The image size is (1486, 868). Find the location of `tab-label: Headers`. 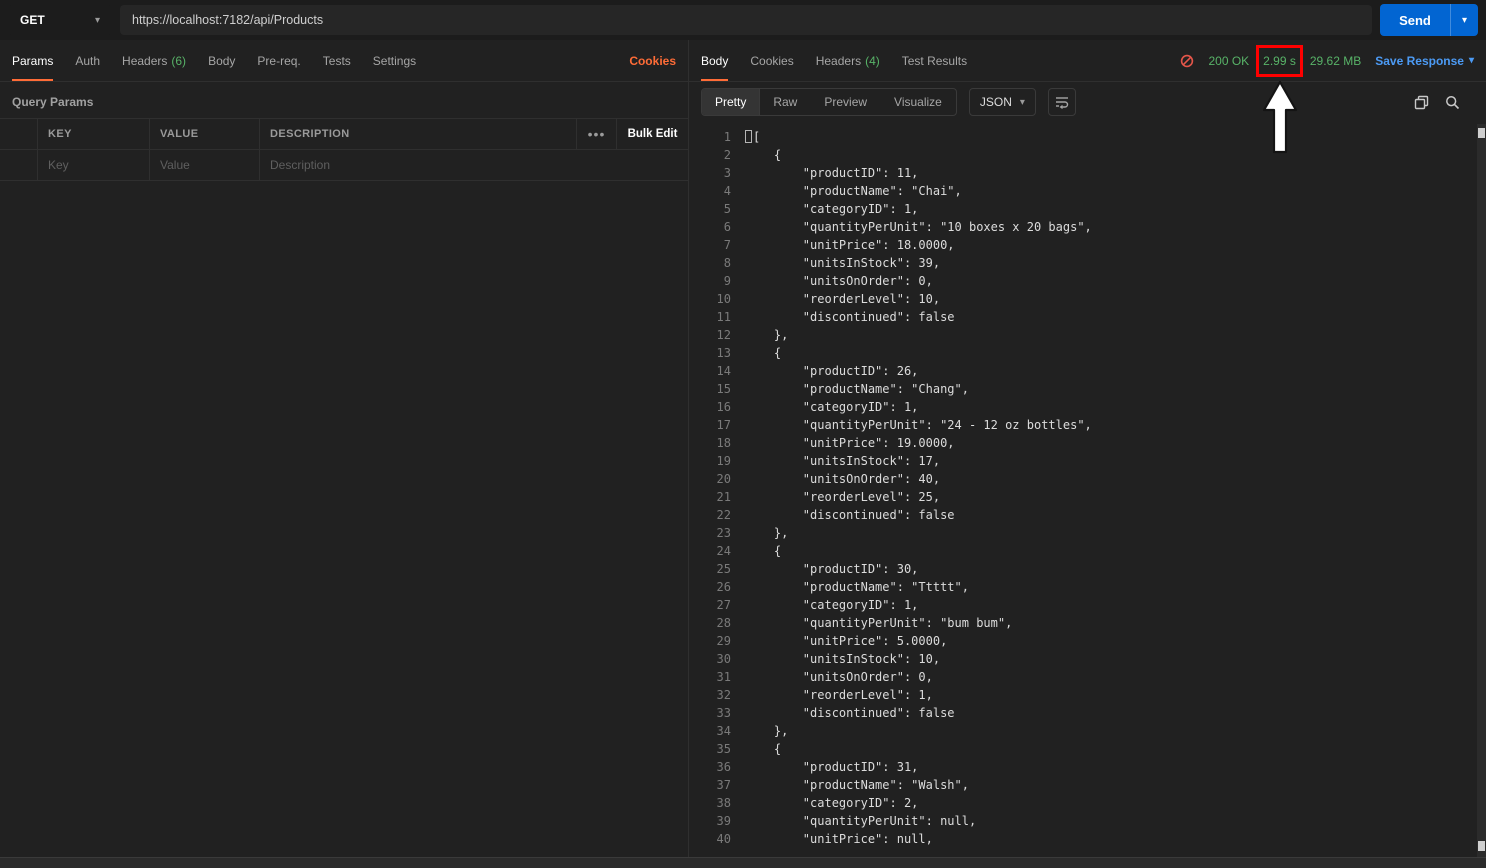

tab-label: Headers is located at coordinates (838, 60).